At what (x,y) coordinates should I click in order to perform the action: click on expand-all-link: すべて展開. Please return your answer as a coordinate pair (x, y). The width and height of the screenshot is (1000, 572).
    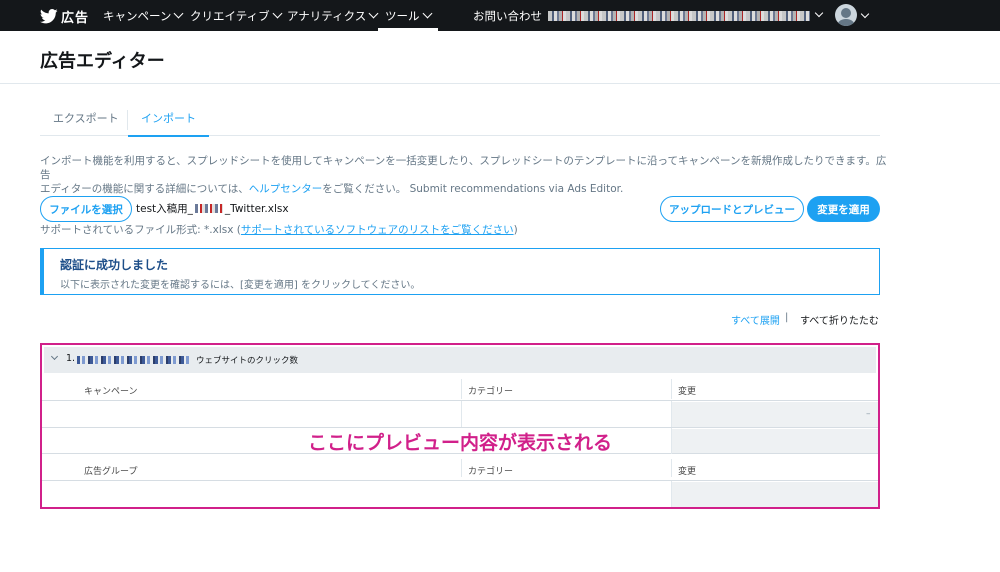
    Looking at the image, I should click on (755, 319).